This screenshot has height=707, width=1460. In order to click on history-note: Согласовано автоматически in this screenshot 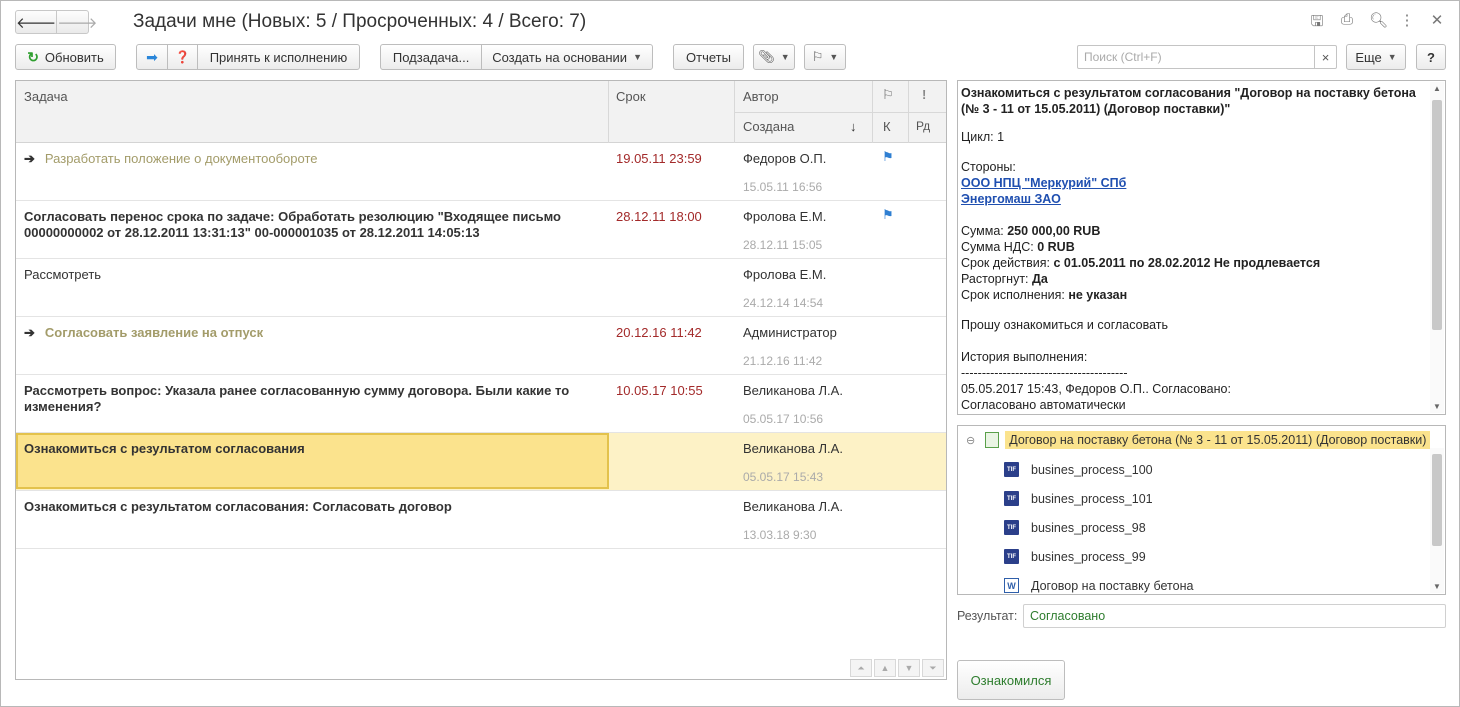, I will do `click(1043, 405)`.